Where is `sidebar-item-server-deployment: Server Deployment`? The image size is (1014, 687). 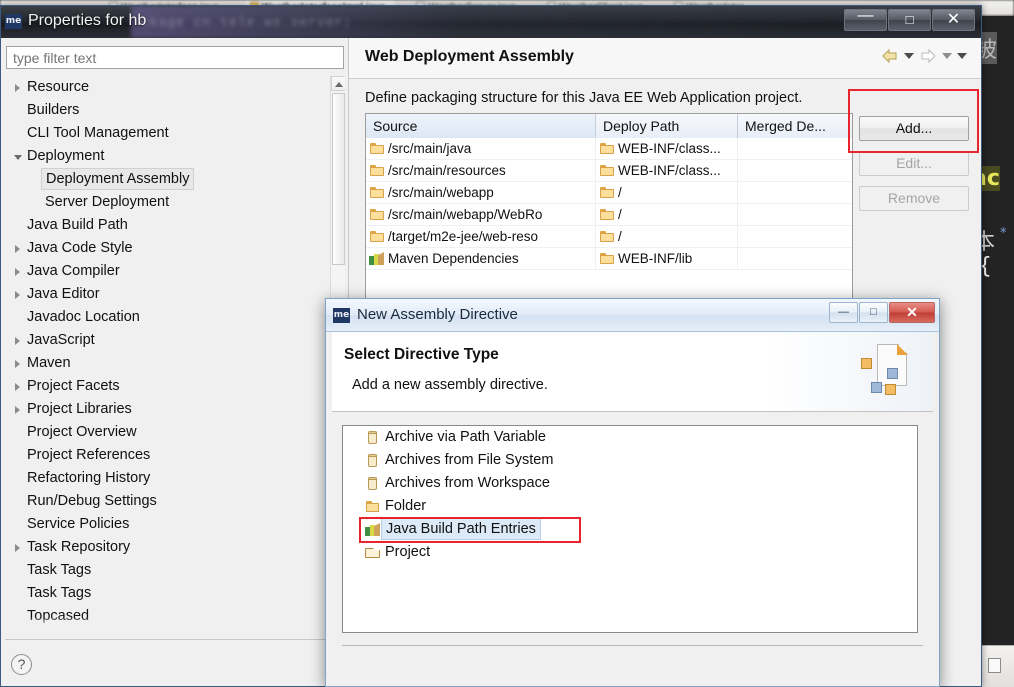
sidebar-item-server-deployment: Server Deployment is located at coordinates (166, 202).